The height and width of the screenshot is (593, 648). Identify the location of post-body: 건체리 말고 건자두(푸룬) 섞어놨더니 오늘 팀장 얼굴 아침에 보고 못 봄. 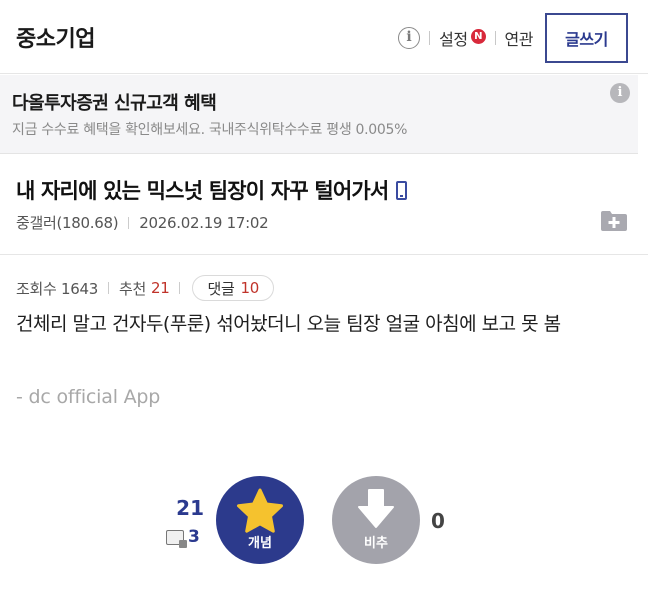
(288, 324).